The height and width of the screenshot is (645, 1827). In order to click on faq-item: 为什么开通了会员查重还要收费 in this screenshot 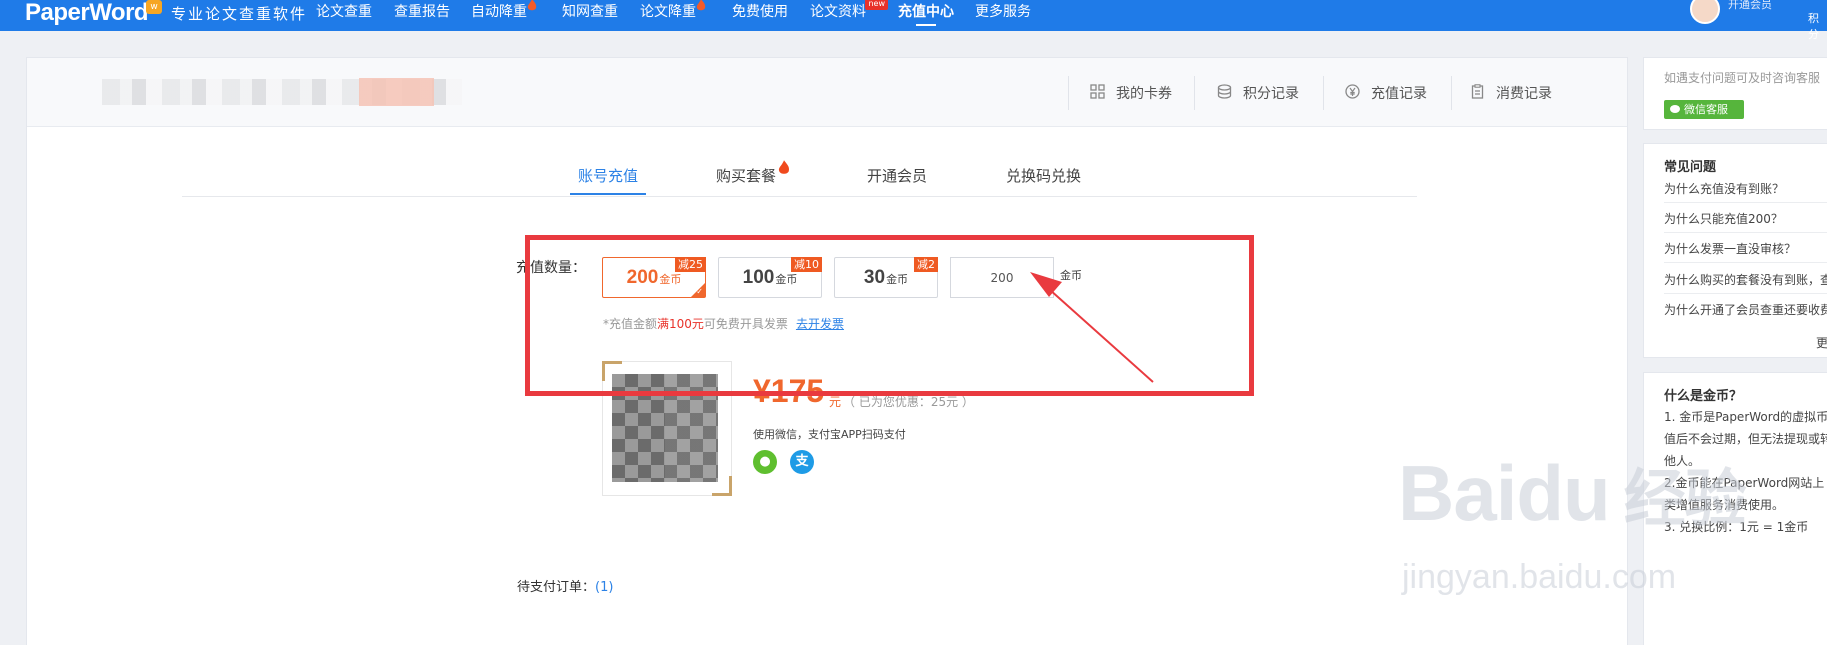, I will do `click(1745, 309)`.